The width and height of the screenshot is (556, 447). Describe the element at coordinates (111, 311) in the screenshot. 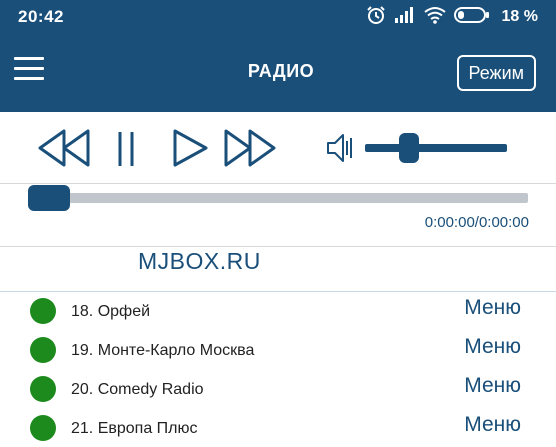

I see `station-name: 18. Орфей` at that location.